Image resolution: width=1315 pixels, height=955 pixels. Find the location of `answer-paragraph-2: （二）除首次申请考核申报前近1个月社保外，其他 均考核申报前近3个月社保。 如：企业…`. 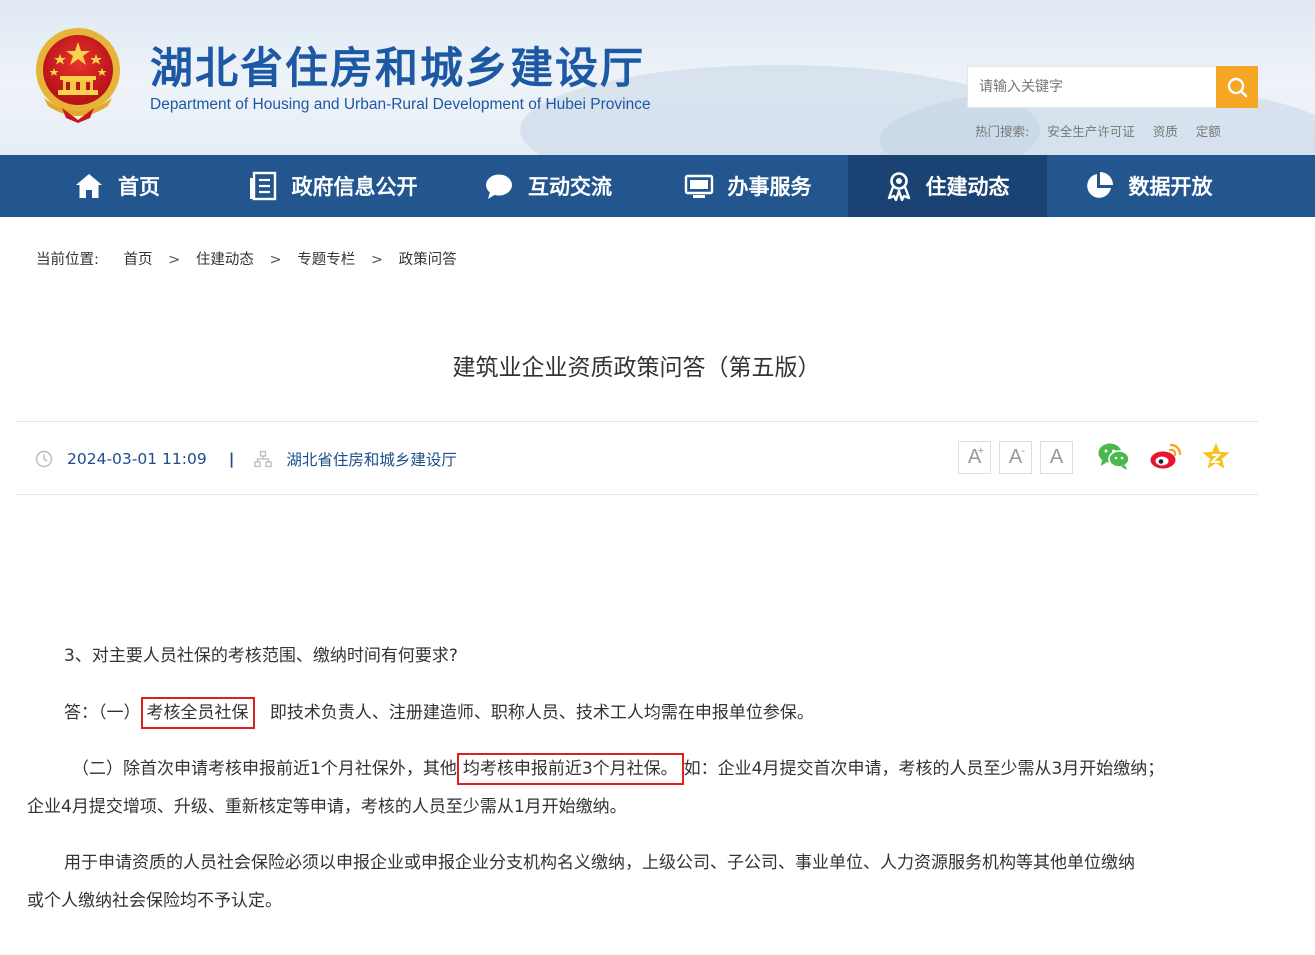

answer-paragraph-2: （二）除首次申请考核申报前近1个月社保外，其他 均考核申报前近3个月社保。 如：企业… is located at coordinates (618, 769).